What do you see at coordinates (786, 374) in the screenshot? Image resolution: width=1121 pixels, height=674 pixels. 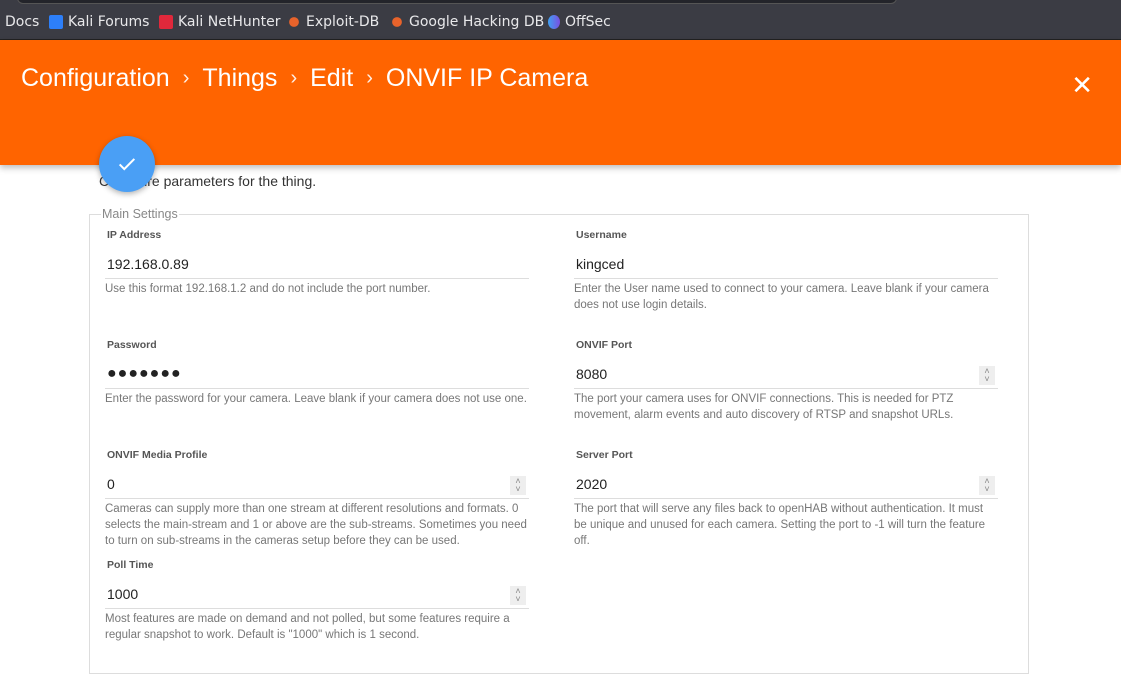 I see `onvif-port-input: 8080 ˄ ˅` at bounding box center [786, 374].